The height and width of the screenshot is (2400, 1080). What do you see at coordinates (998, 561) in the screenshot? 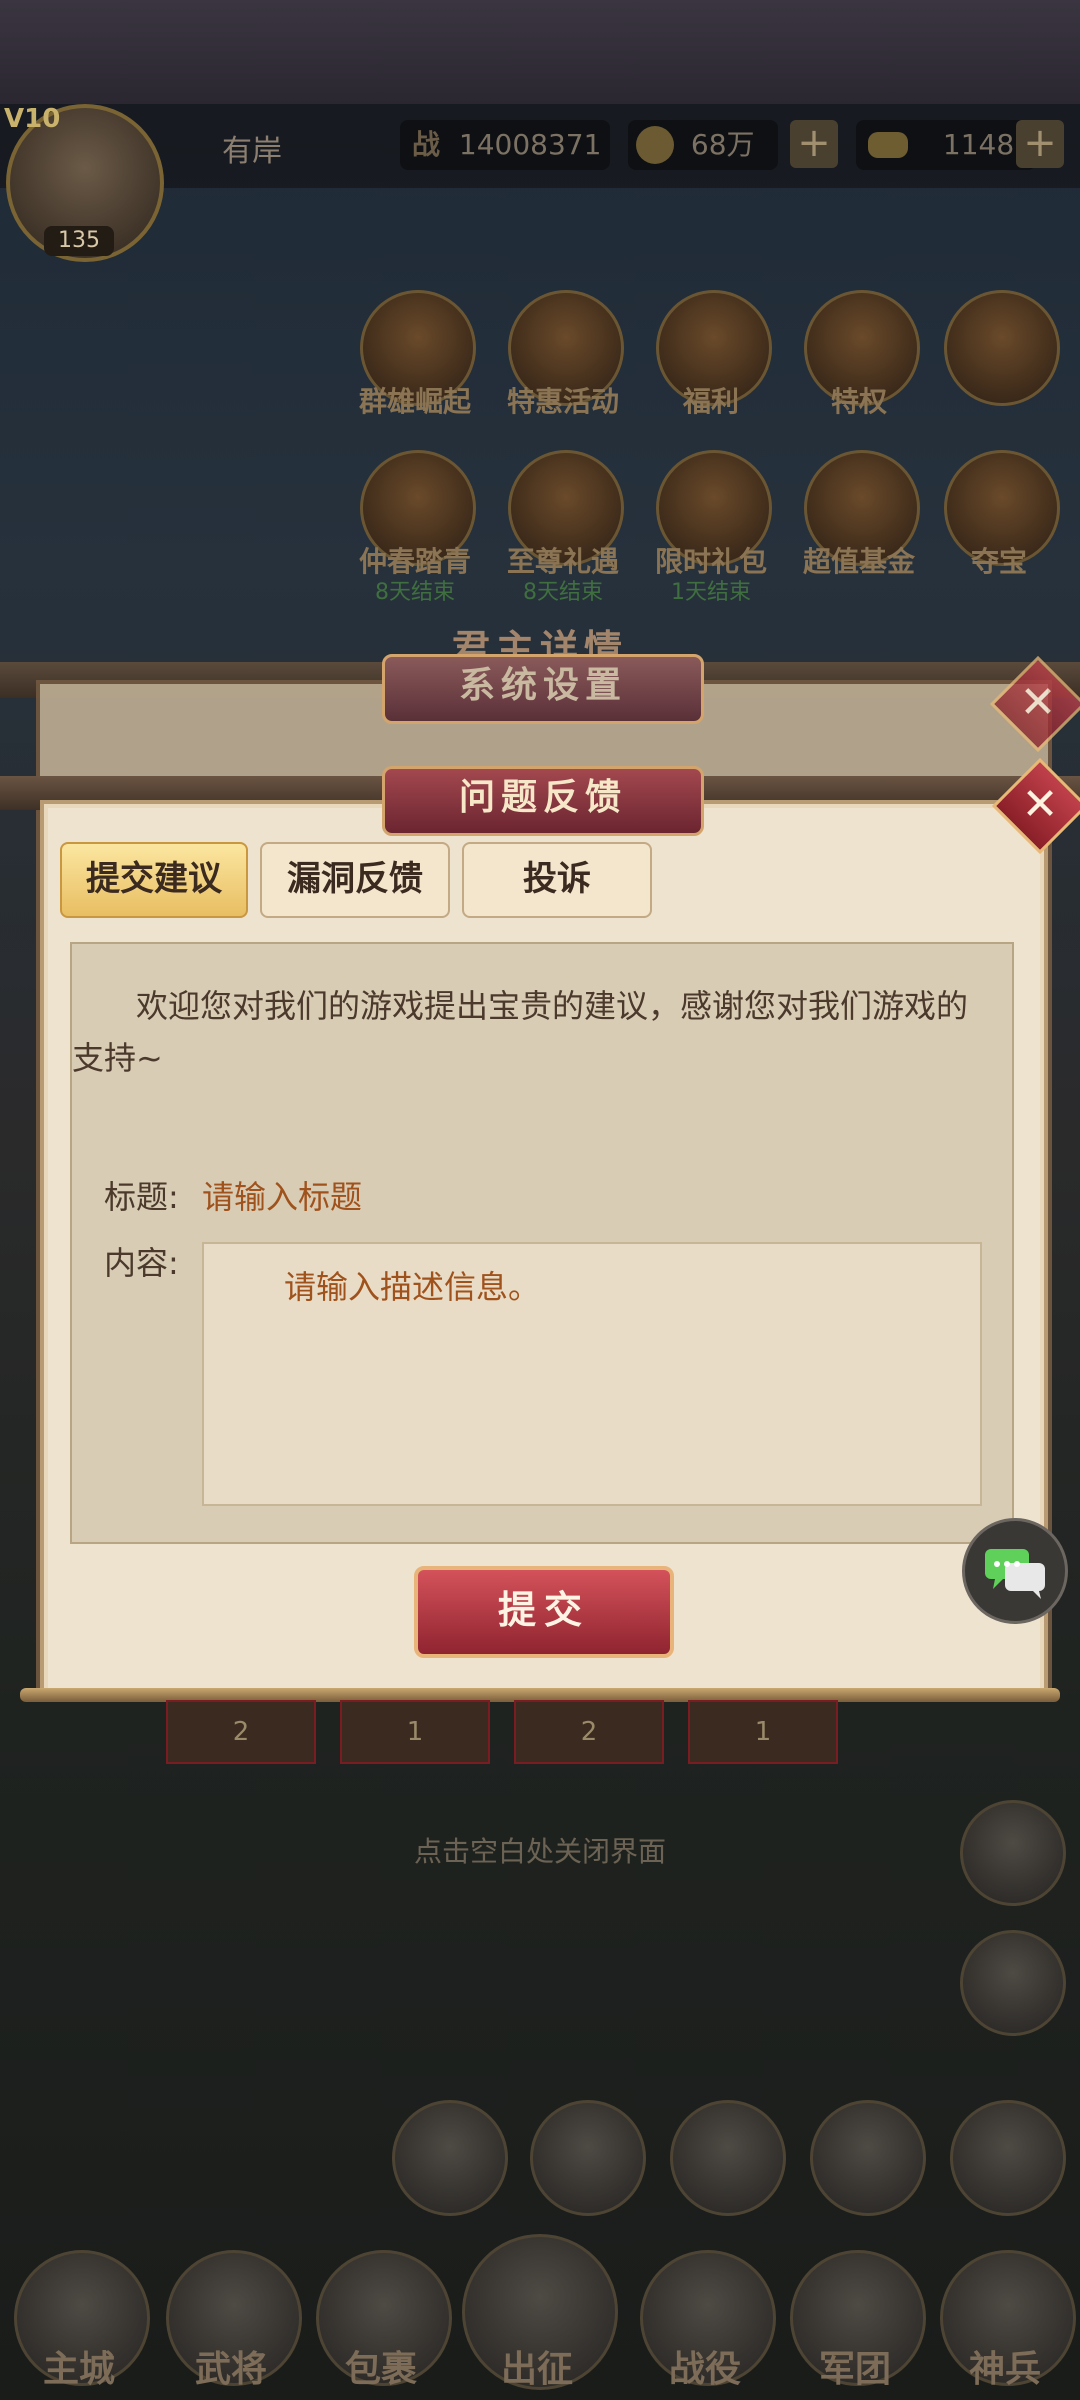
I see `activity-label: 夺宝` at bounding box center [998, 561].